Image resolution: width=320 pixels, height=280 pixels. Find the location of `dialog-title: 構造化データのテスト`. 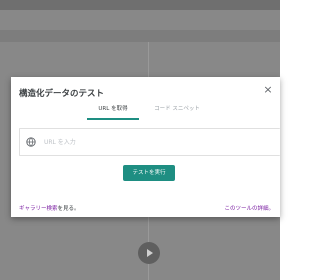

dialog-title: 構造化データのテスト is located at coordinates (62, 94).